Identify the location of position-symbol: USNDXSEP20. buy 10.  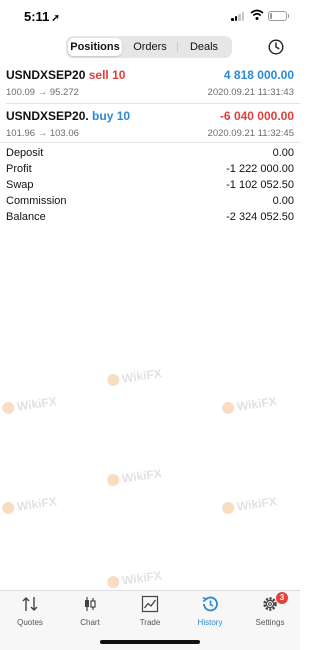
(68, 116).